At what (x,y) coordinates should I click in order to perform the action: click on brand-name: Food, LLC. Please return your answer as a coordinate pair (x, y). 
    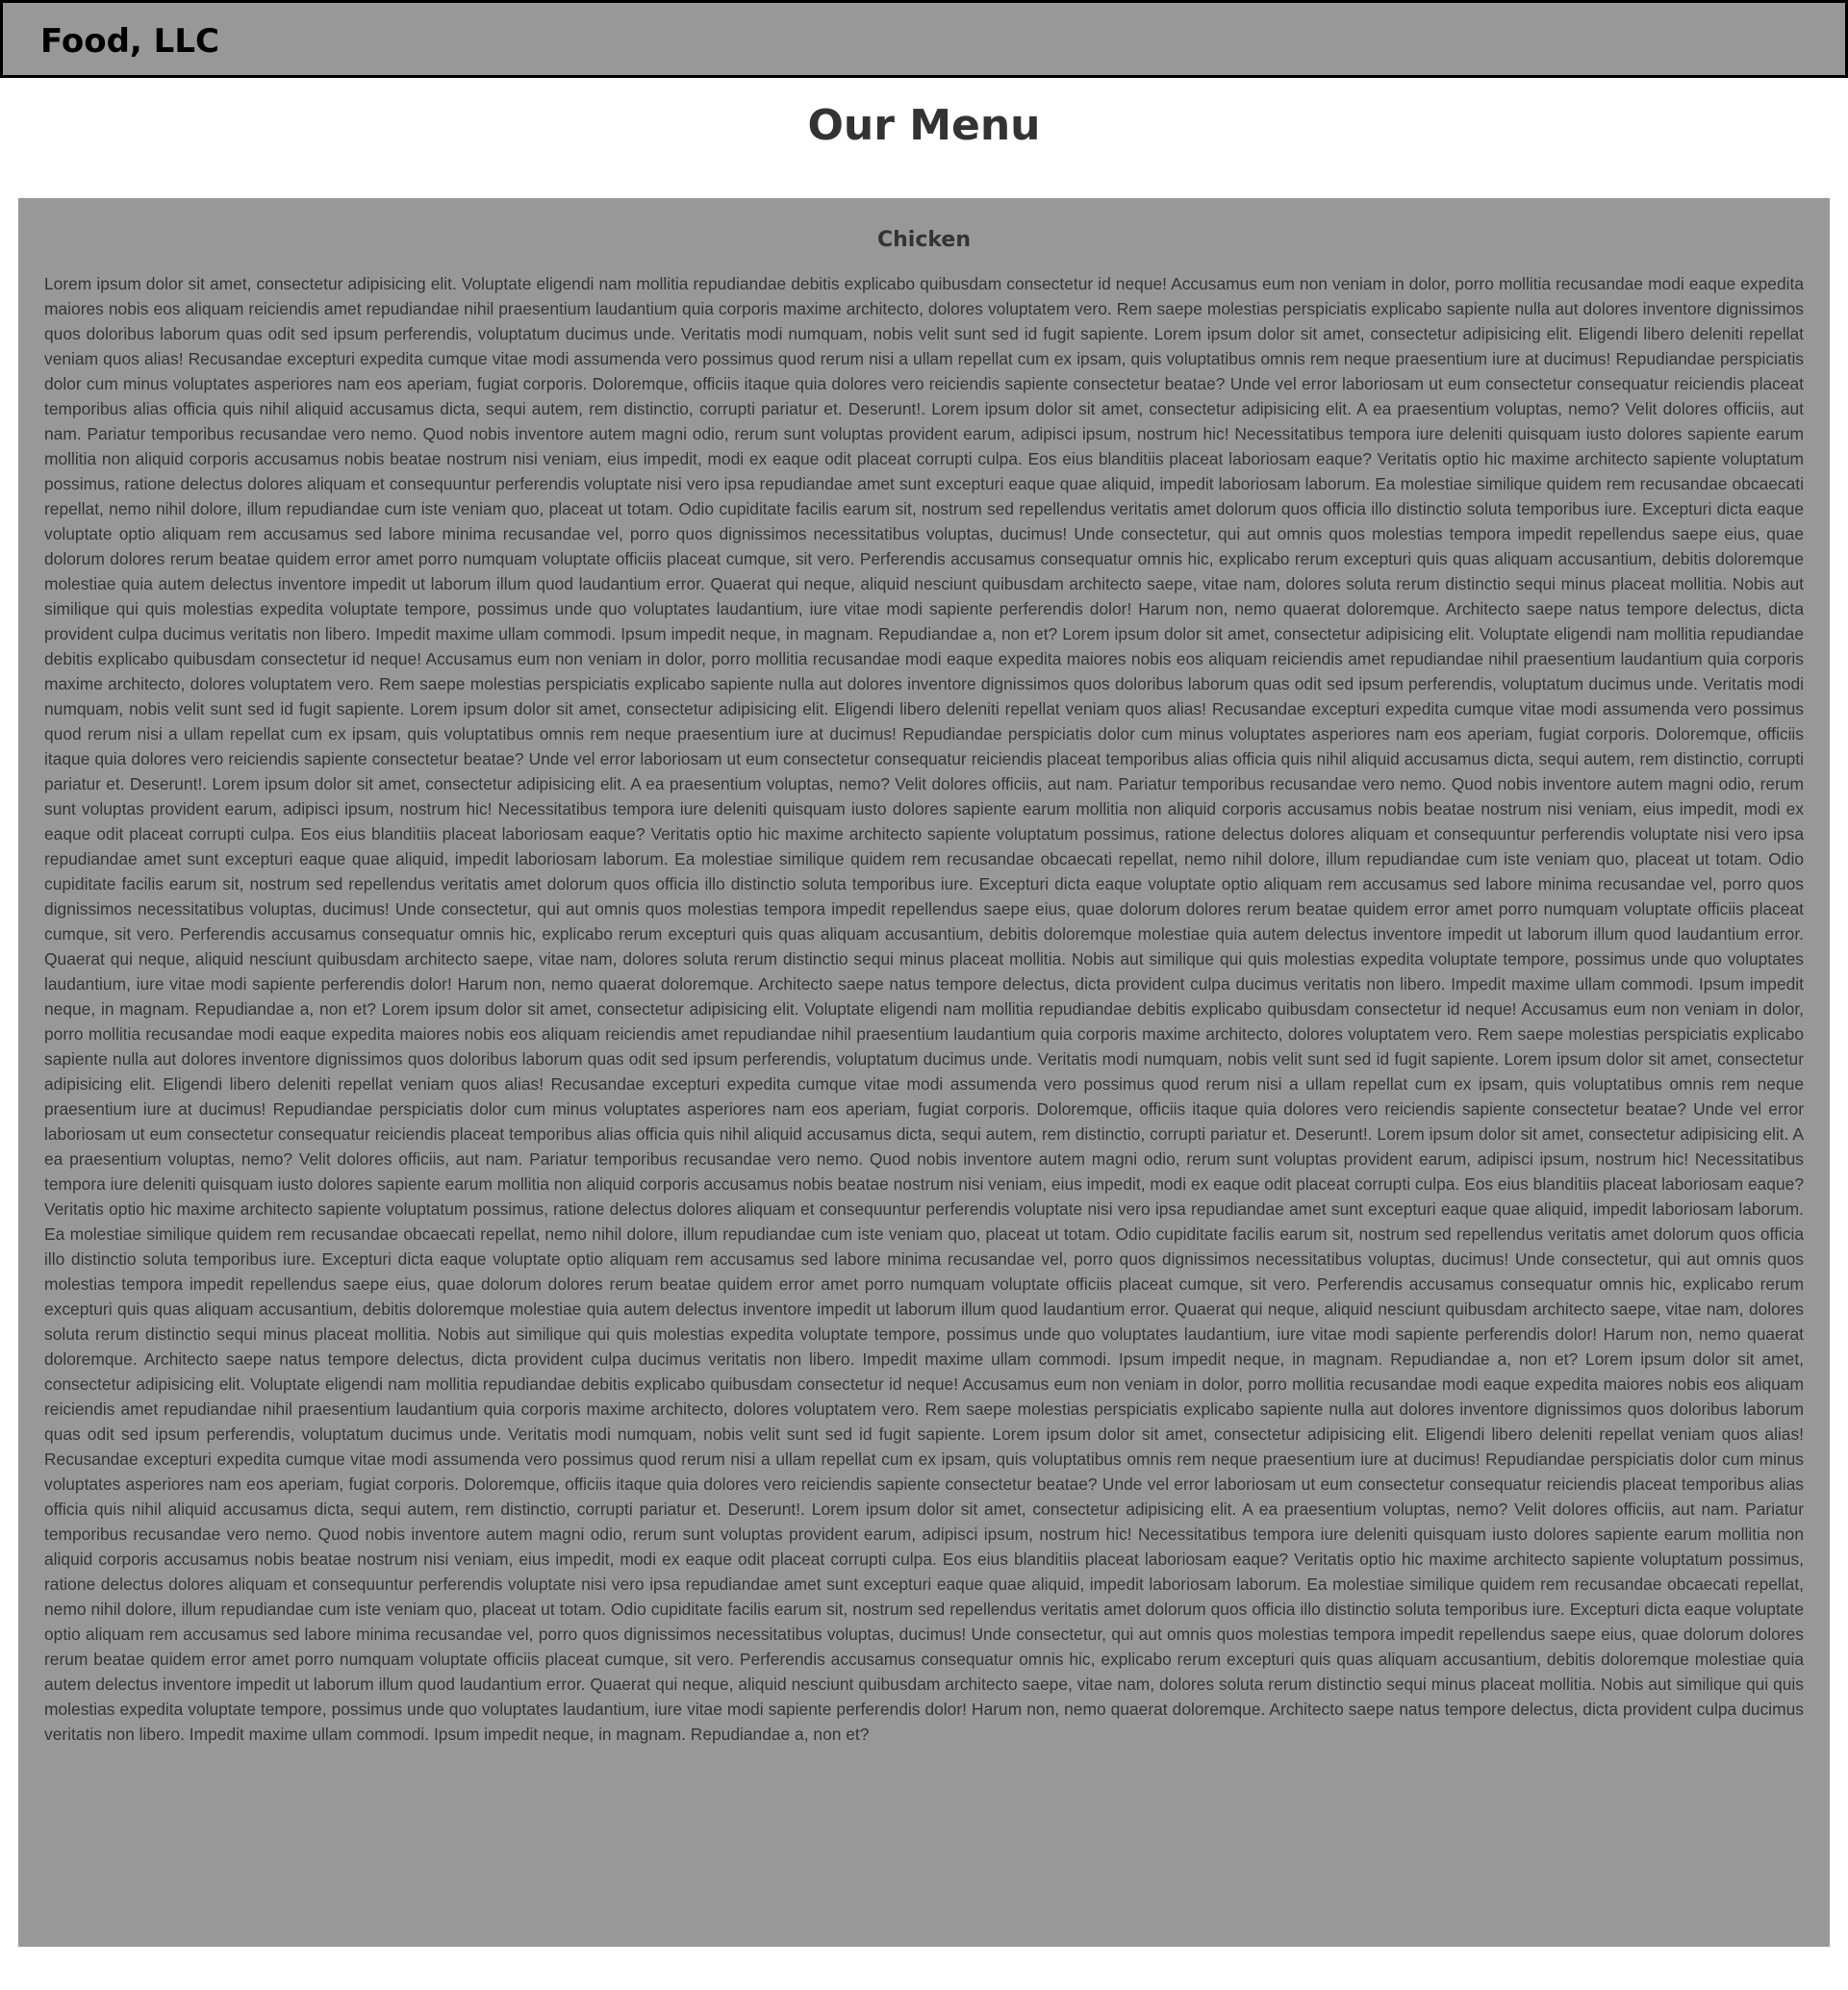
    Looking at the image, I should click on (129, 41).